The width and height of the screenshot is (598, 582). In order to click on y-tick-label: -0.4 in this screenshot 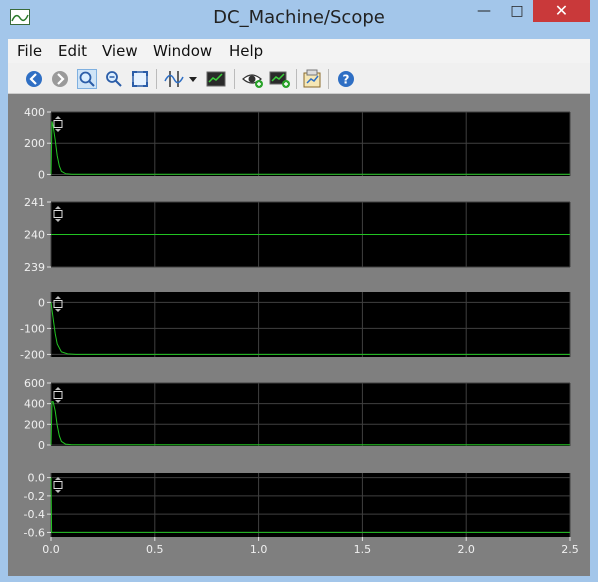, I will do `click(34, 514)`.